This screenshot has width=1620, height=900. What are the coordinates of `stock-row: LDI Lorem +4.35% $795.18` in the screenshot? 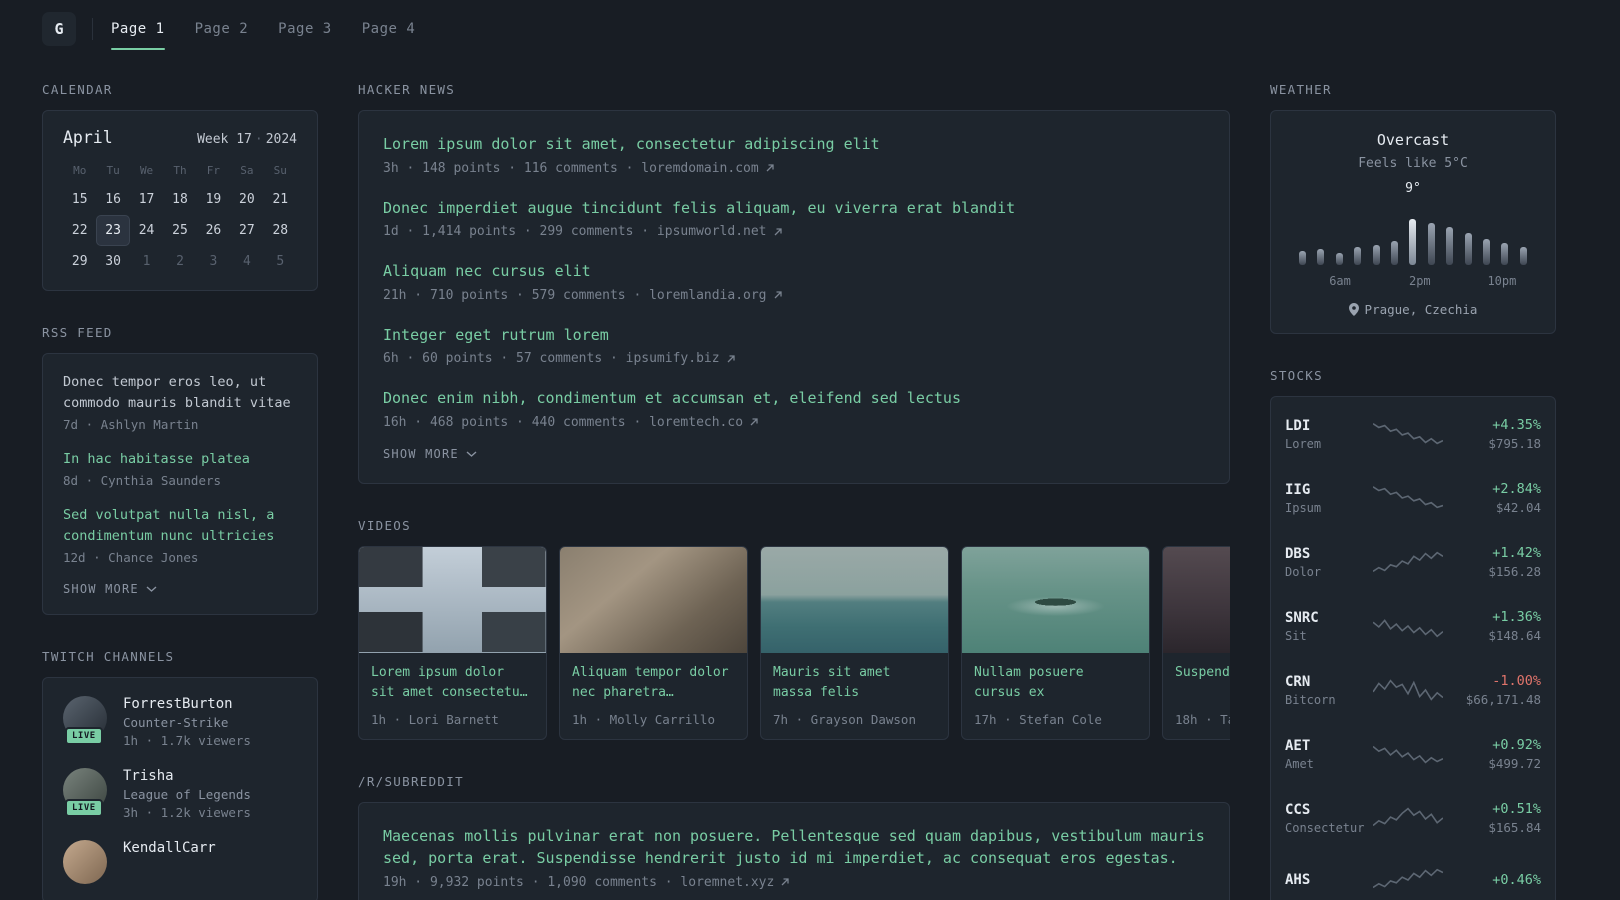 It's located at (1413, 434).